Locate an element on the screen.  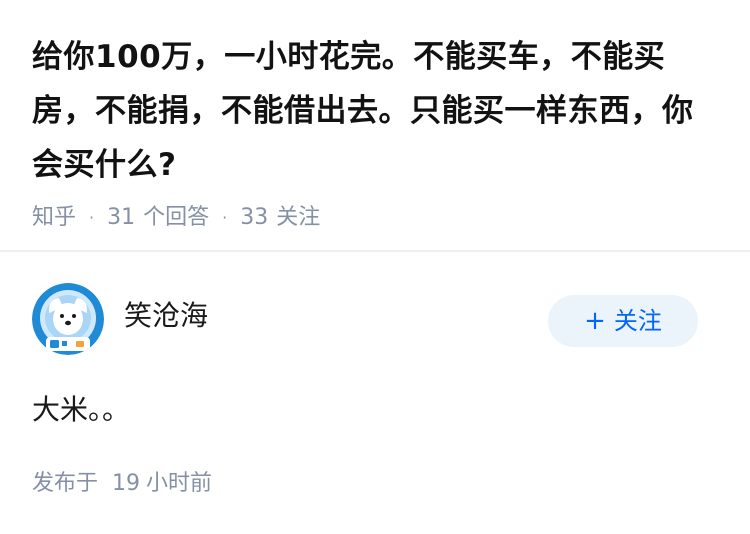
plus-icon: + is located at coordinates (595, 321).